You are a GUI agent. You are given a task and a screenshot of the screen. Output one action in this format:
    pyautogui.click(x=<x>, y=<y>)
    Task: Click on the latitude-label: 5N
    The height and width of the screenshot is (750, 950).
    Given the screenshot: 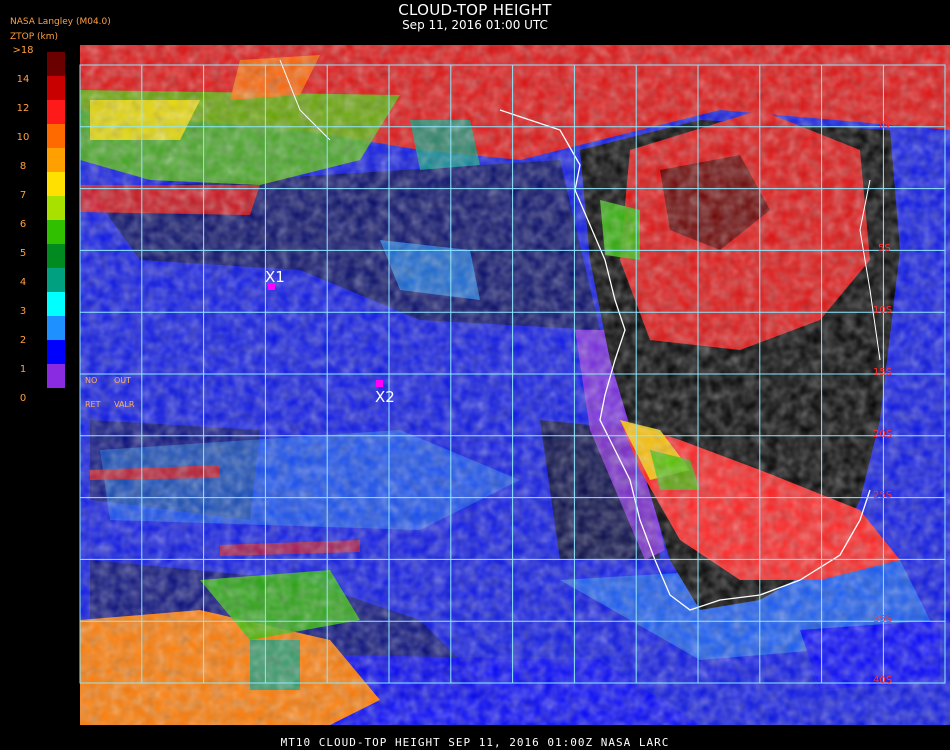 What is the action you would take?
    pyautogui.click(x=883, y=125)
    